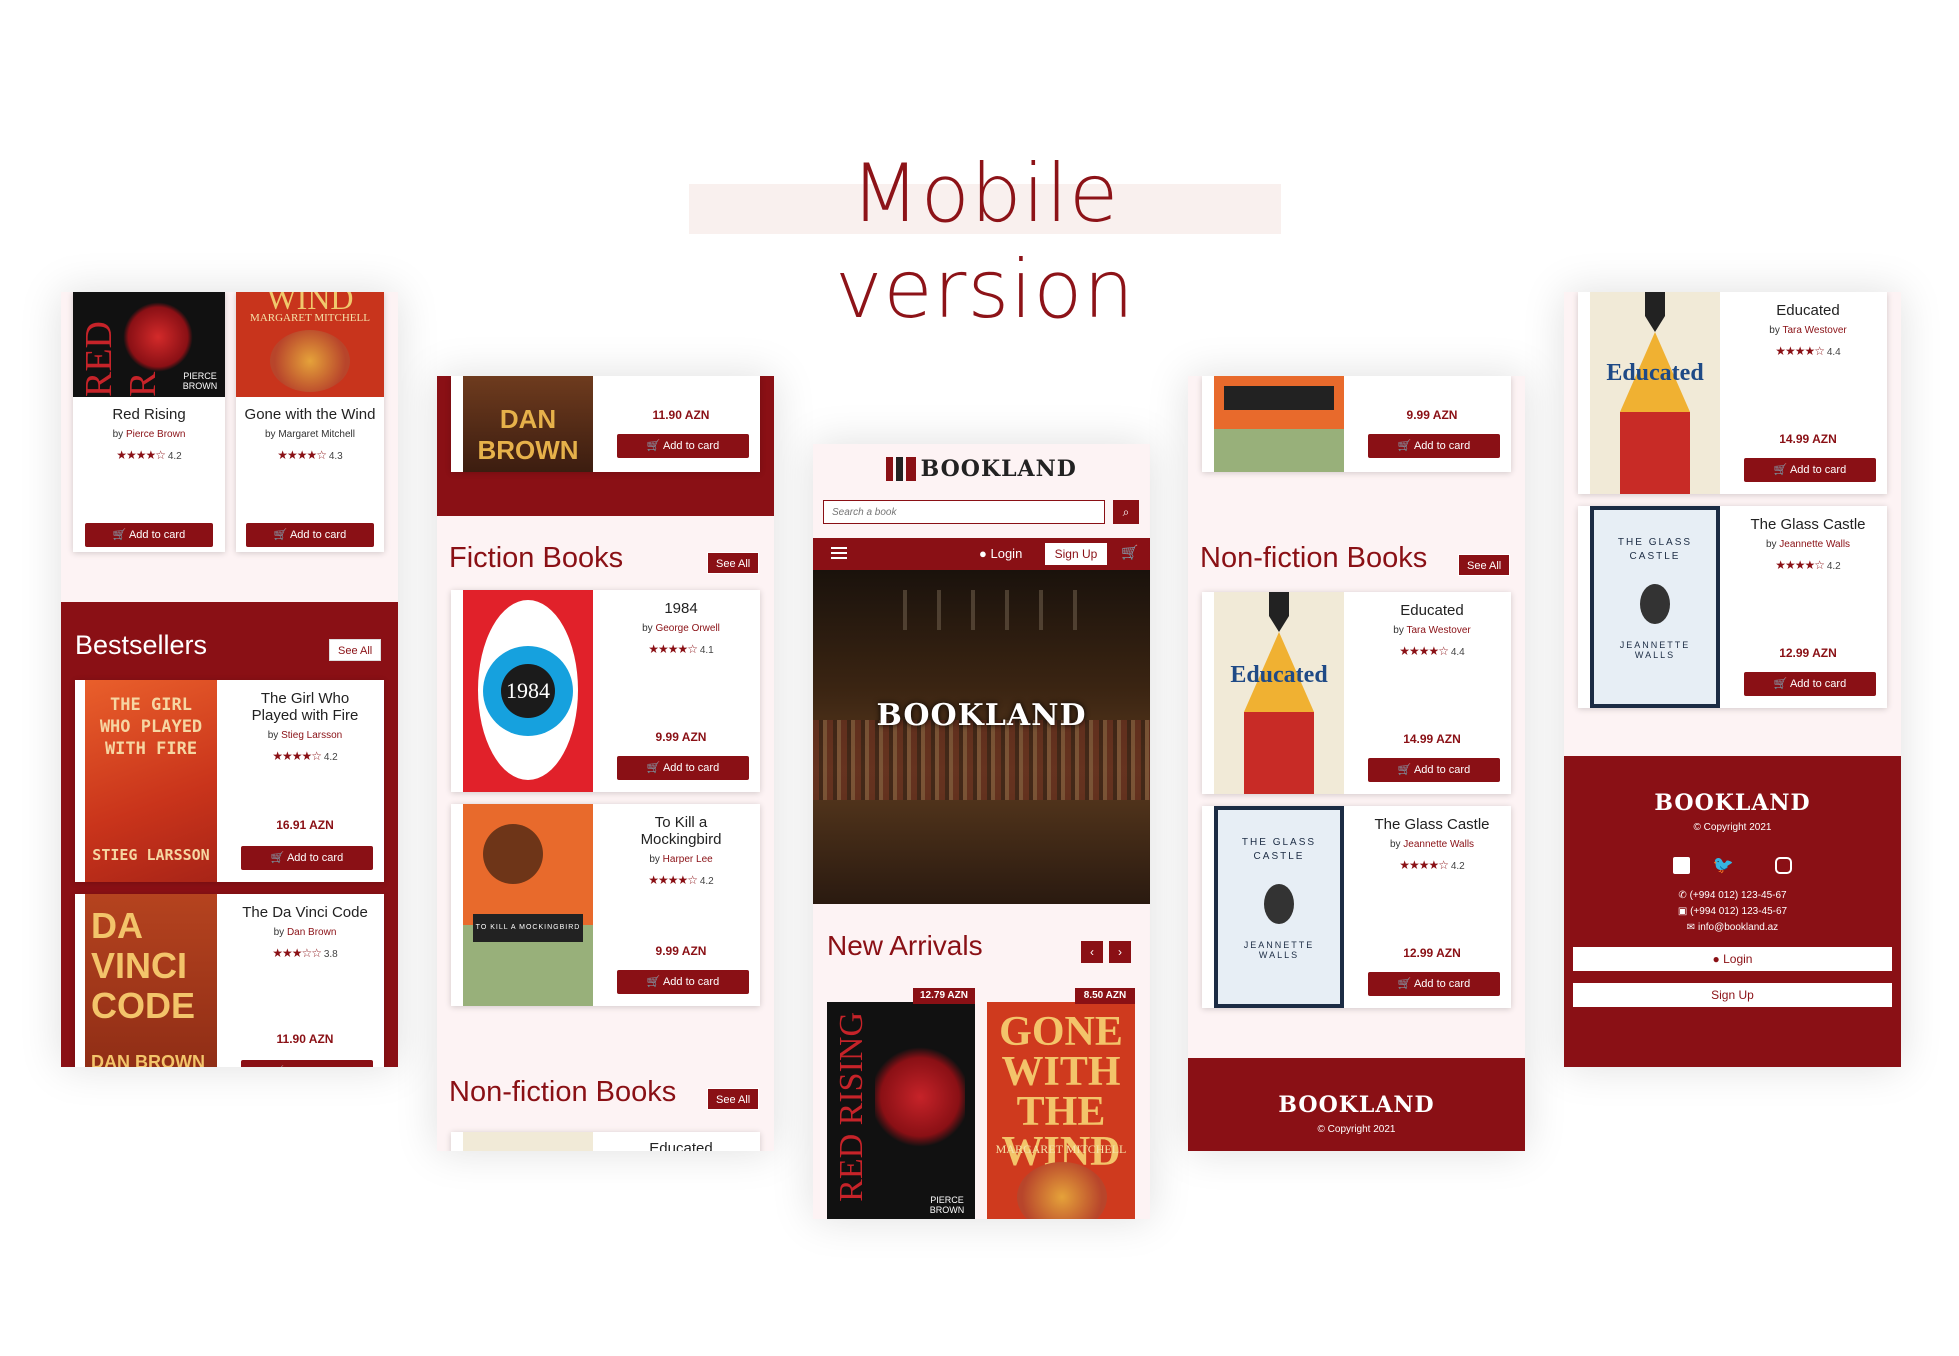  I want to click on contact-phone-1: ✆ (+994 012) 123-45-67, so click(1732, 895).